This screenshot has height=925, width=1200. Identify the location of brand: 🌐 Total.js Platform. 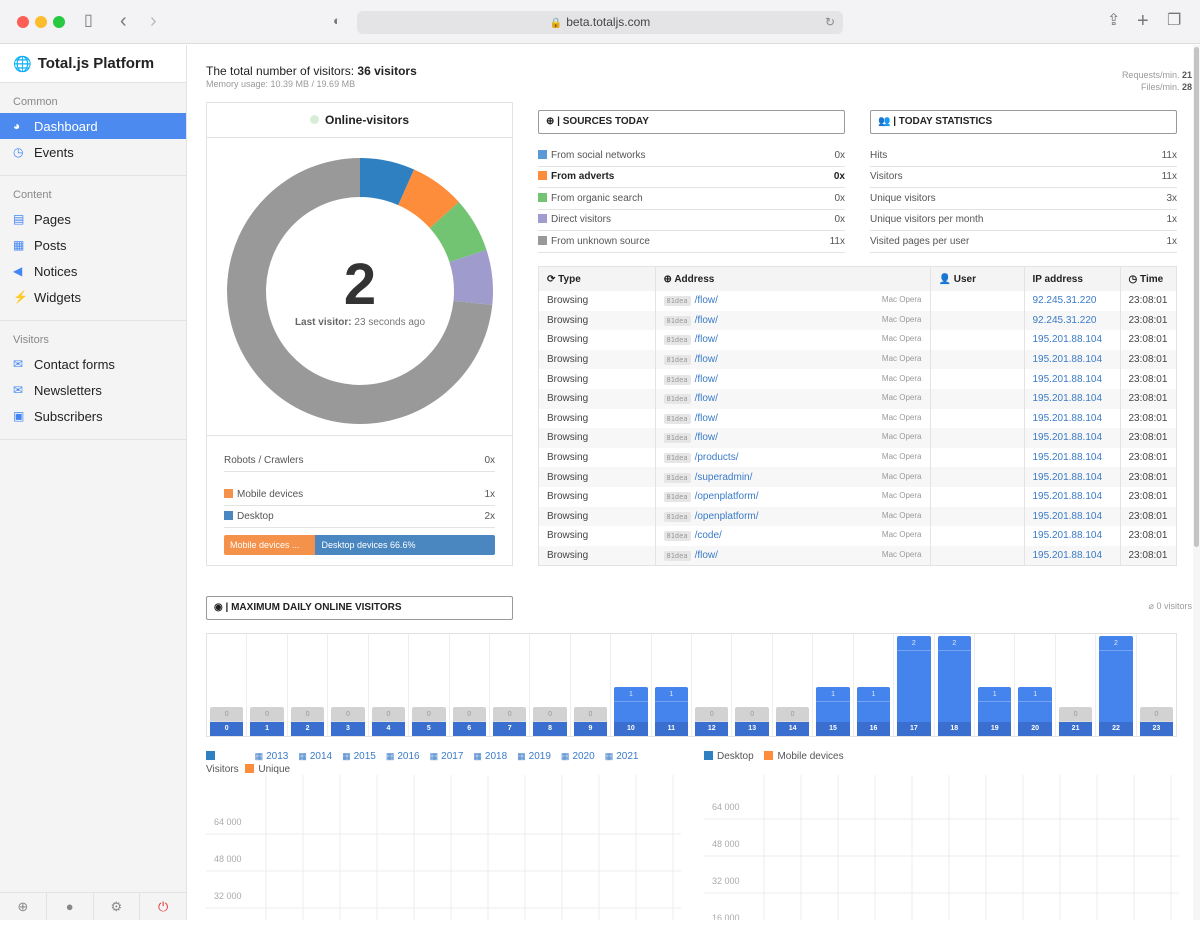
(93, 64).